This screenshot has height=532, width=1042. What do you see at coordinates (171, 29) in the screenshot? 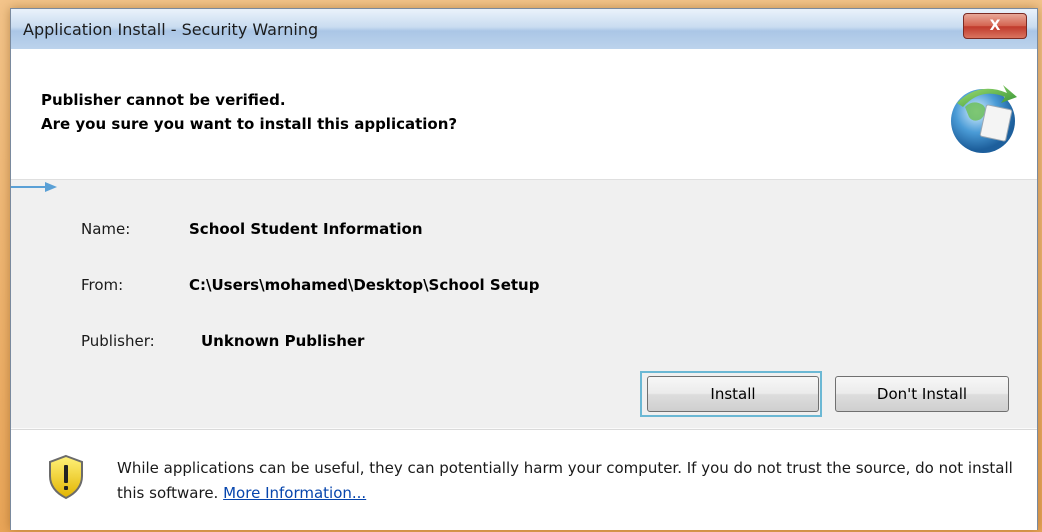
I see `window-title: Application Install - Security Warning` at bounding box center [171, 29].